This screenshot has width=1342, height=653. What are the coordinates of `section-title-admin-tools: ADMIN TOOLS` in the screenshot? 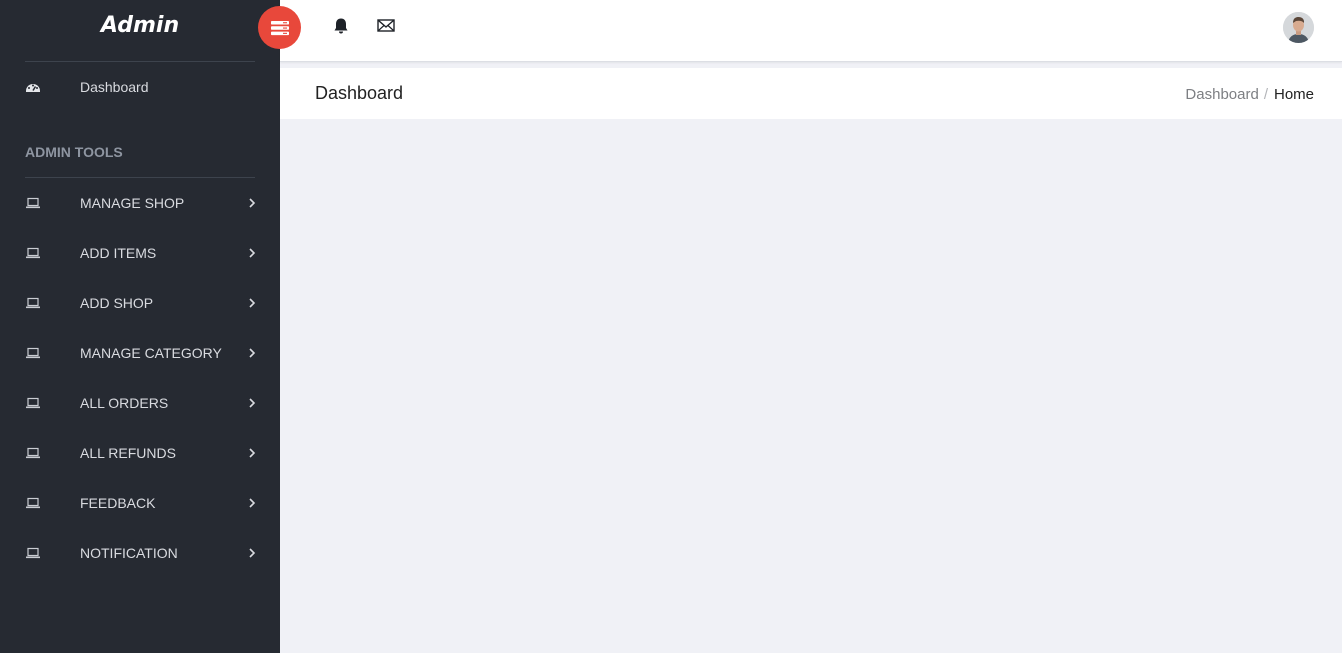 It's located at (74, 152).